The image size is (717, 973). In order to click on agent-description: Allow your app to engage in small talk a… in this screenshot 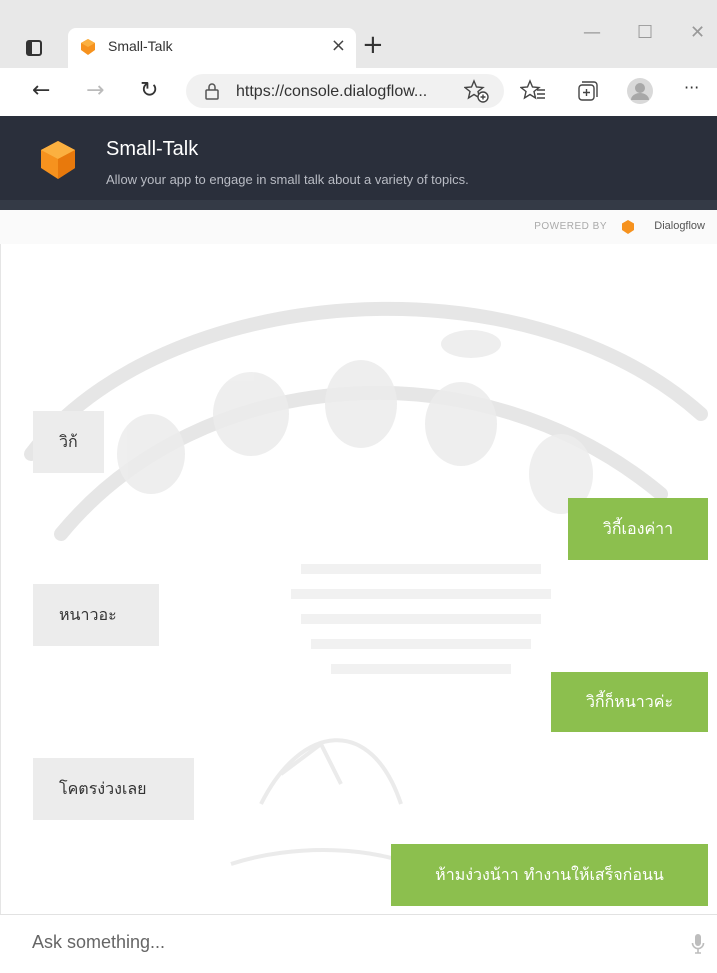, I will do `click(287, 179)`.